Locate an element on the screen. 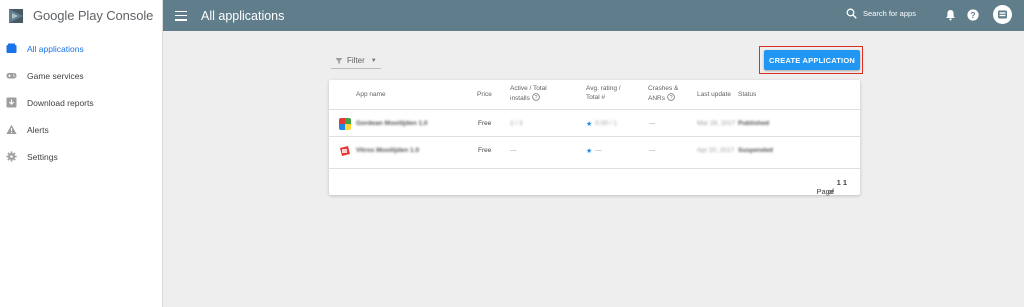 This screenshot has width=1024, height=307. brand: Google Play Console is located at coordinates (81, 15).